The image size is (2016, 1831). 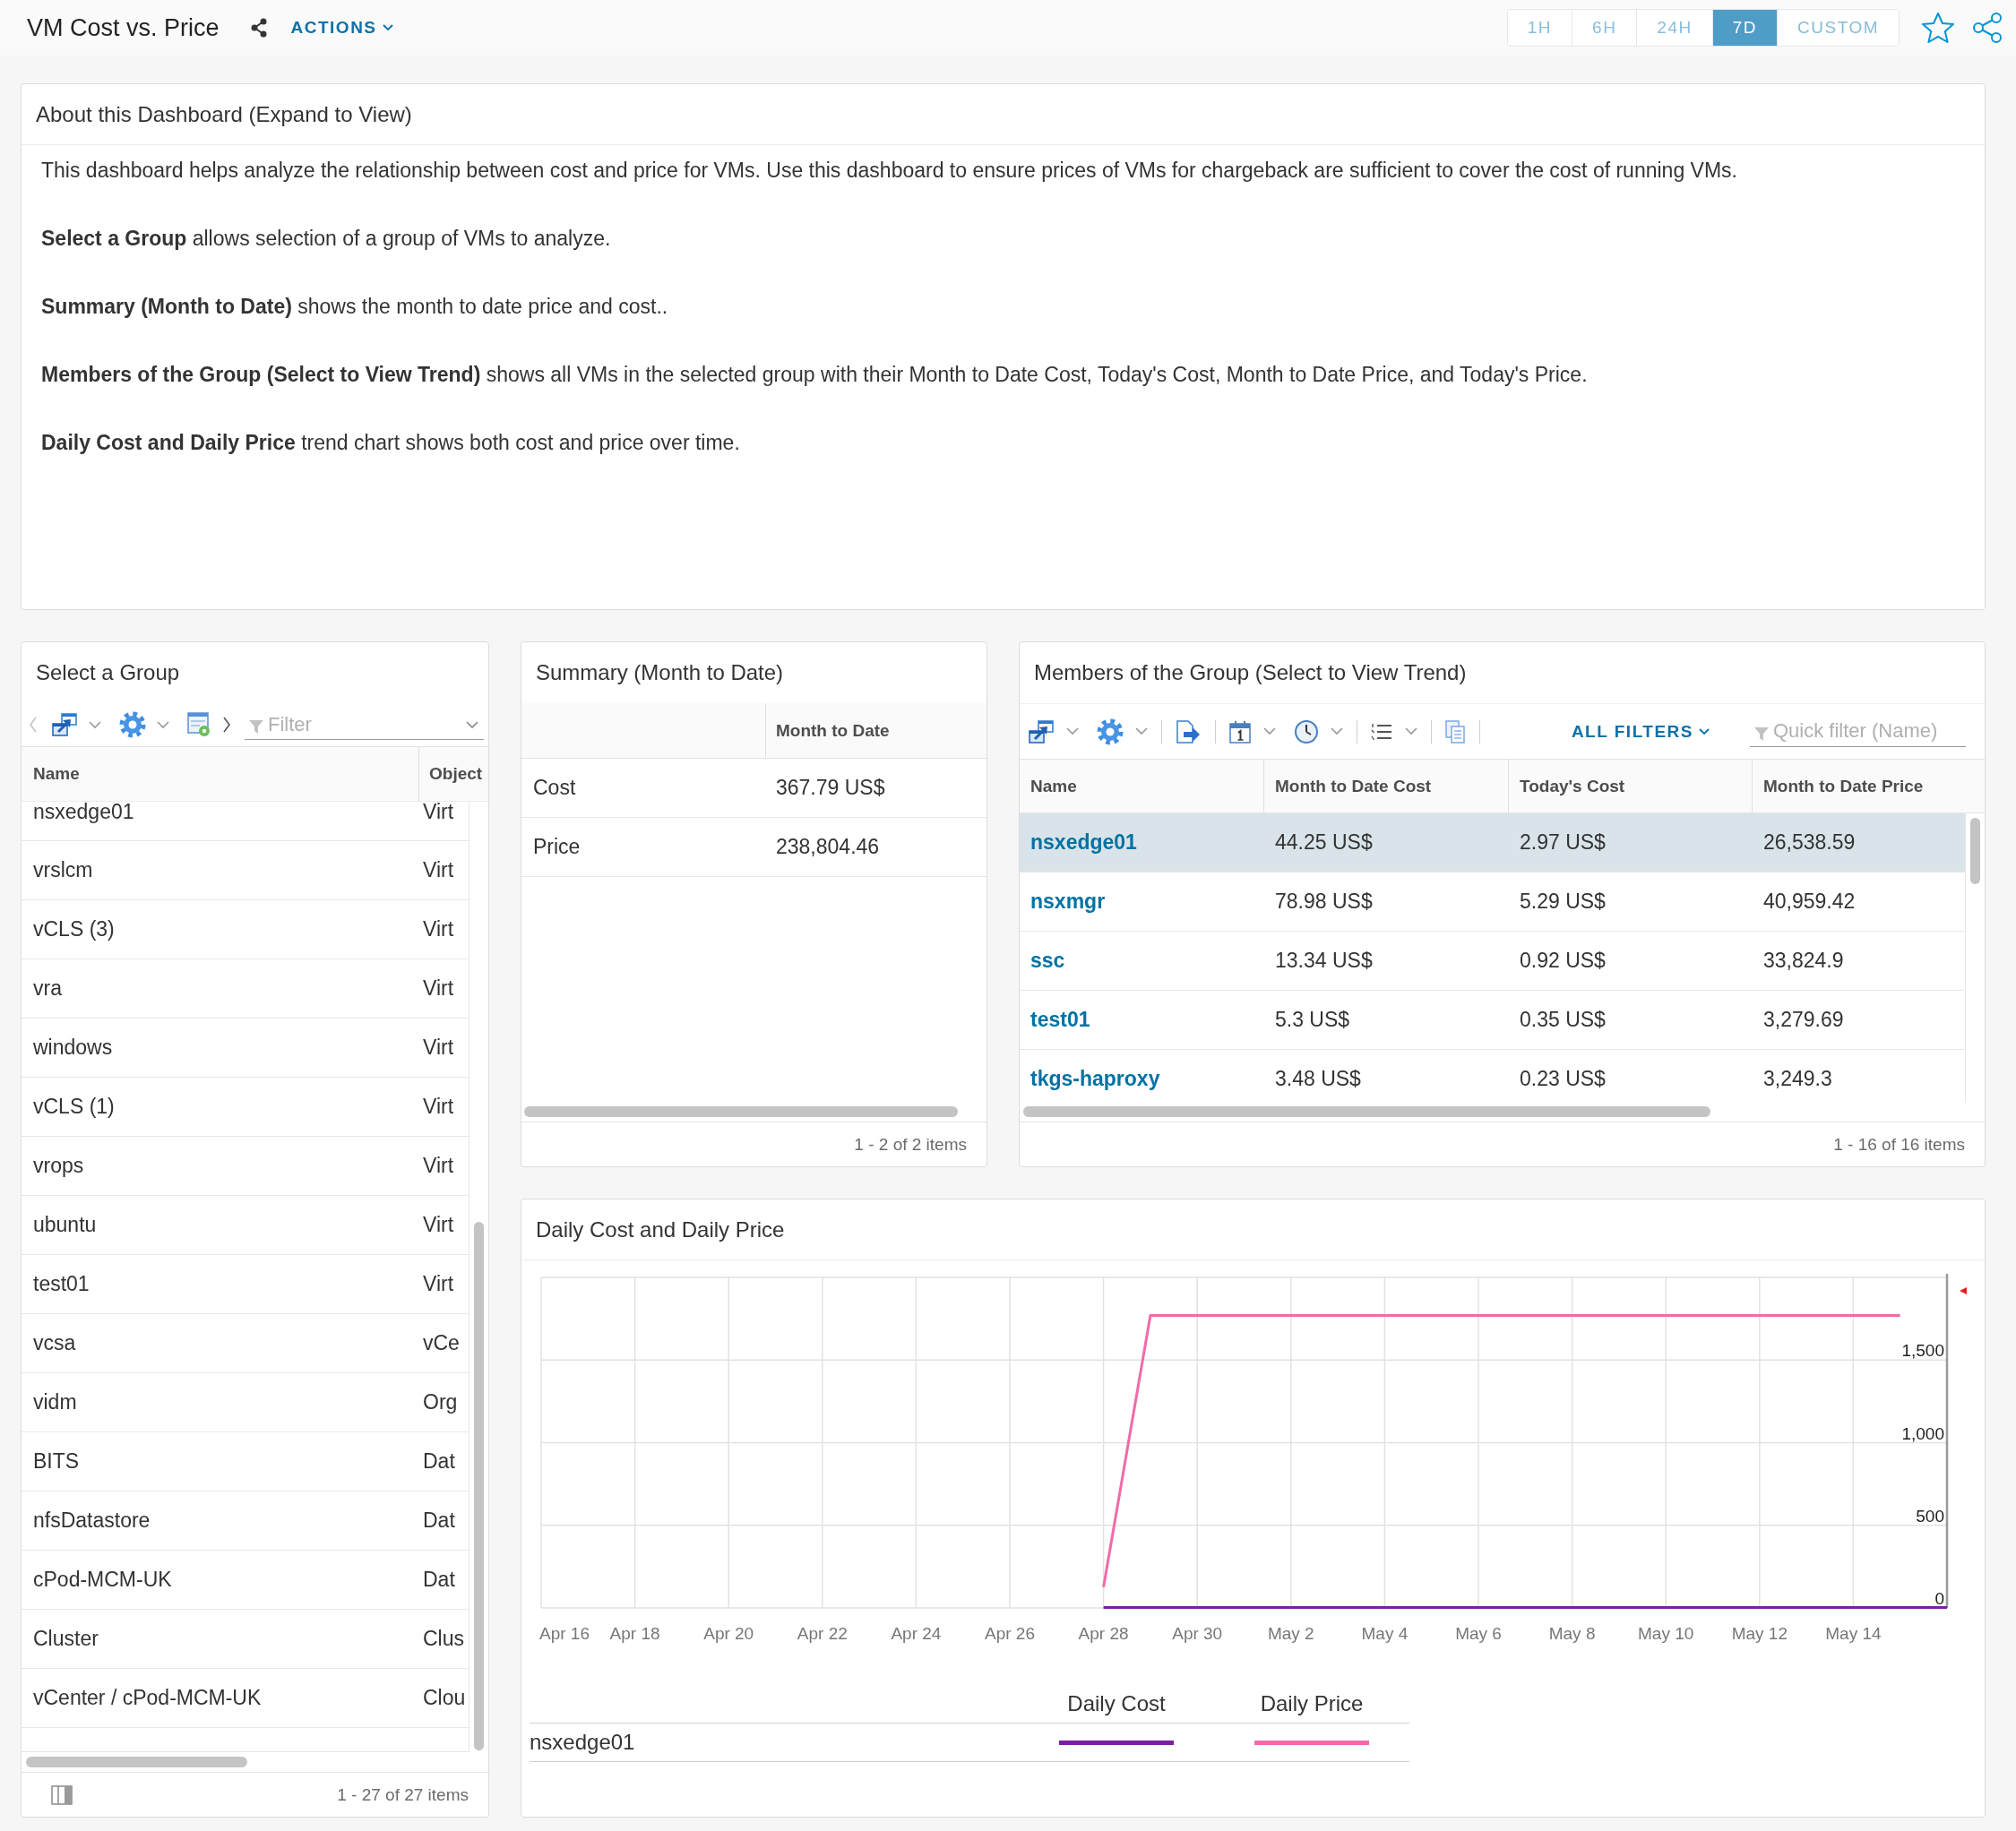 What do you see at coordinates (917, 1633) in the screenshot?
I see `axis-label: Apr 24` at bounding box center [917, 1633].